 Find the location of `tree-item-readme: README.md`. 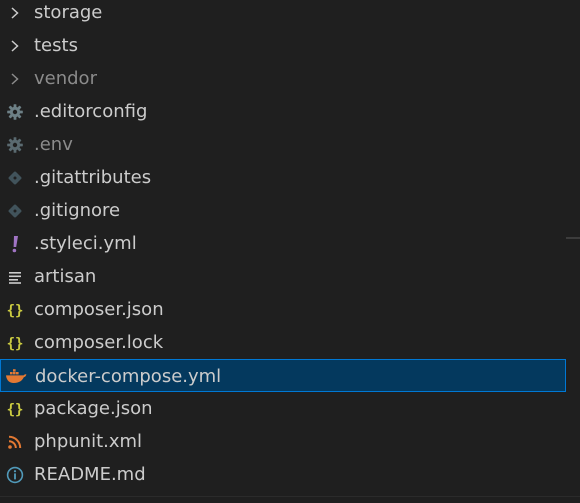

tree-item-readme: README.md is located at coordinates (283, 474).